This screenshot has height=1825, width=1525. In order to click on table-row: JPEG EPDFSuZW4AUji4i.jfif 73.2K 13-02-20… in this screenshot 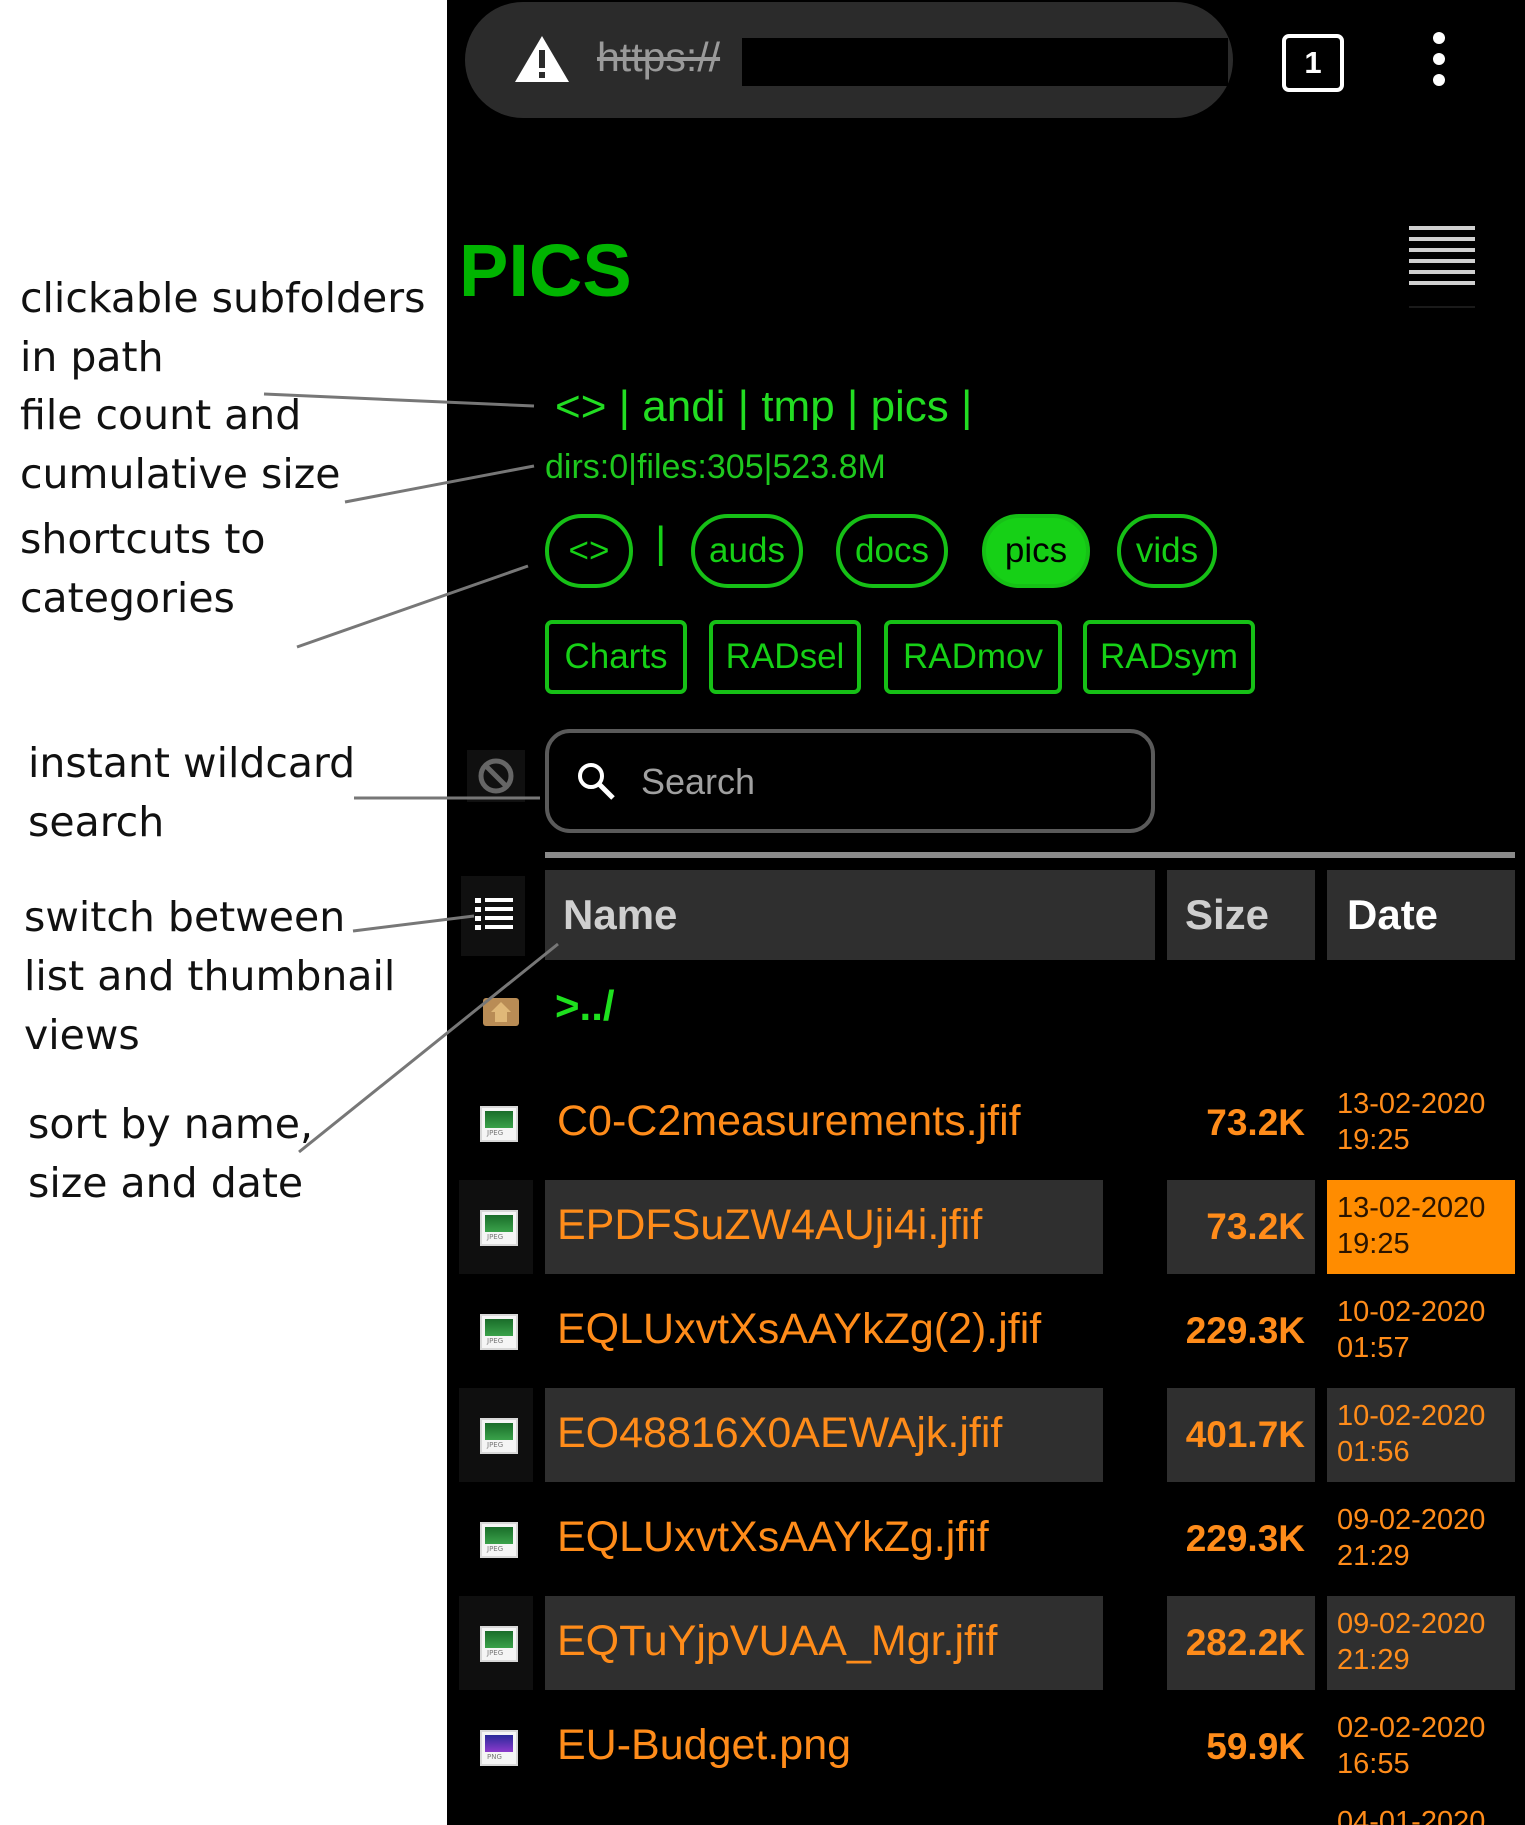, I will do `click(986, 1227)`.